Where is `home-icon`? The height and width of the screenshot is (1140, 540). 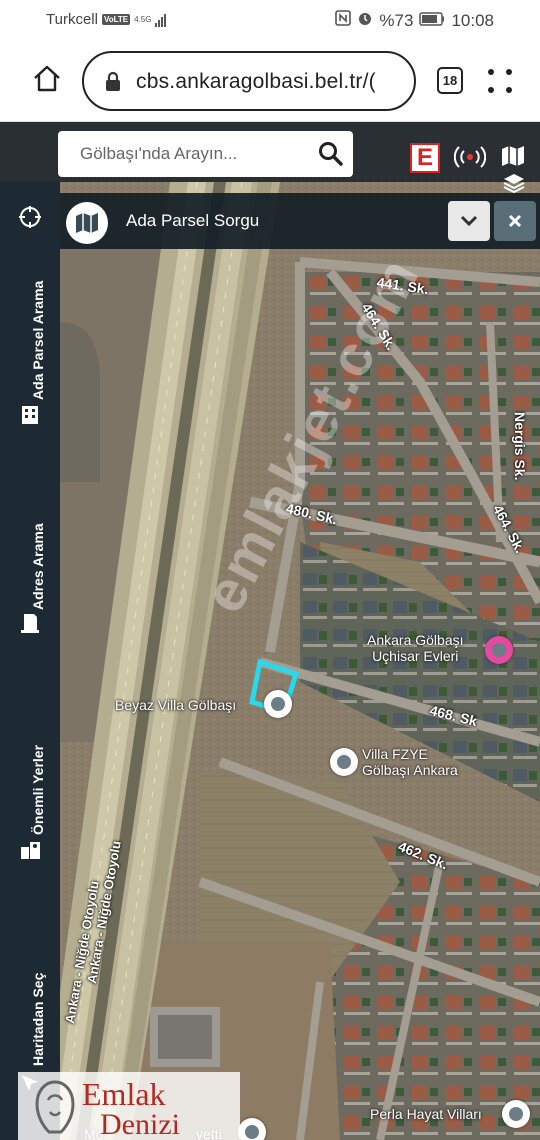 home-icon is located at coordinates (47, 78).